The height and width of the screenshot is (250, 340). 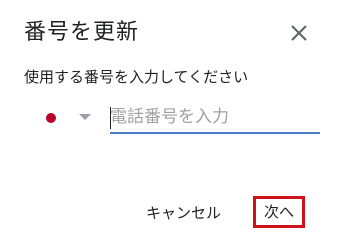 What do you see at coordinates (136, 77) in the screenshot?
I see `instruction-text: 使用する番号を入力してください` at bounding box center [136, 77].